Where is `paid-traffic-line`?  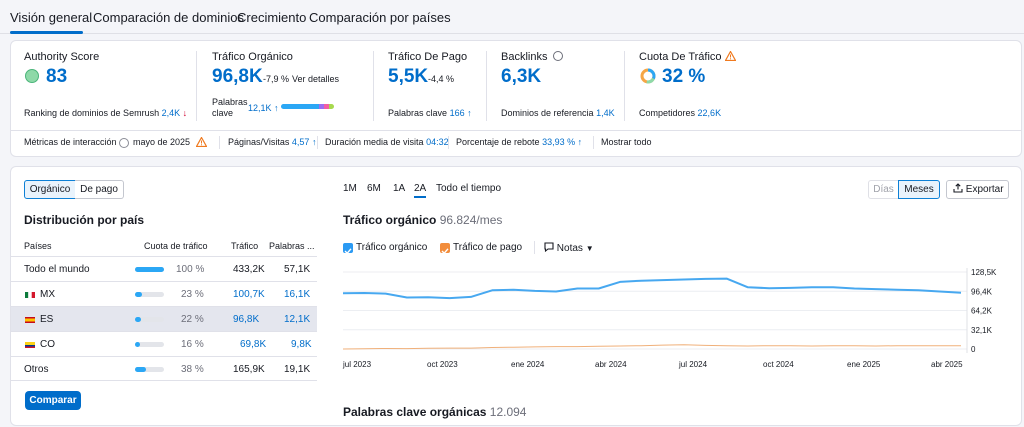 paid-traffic-line is located at coordinates (651, 347).